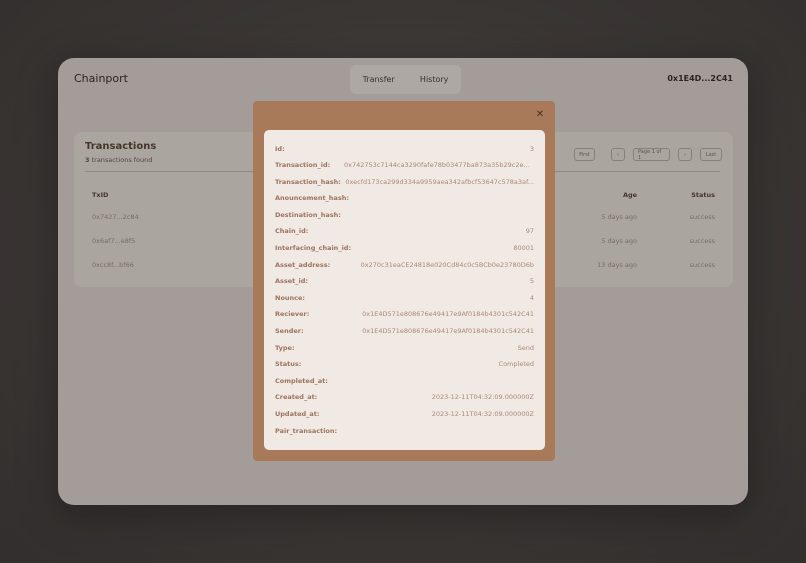  Describe the element at coordinates (308, 215) in the screenshot. I see `field-key: Destination_hash:` at that location.